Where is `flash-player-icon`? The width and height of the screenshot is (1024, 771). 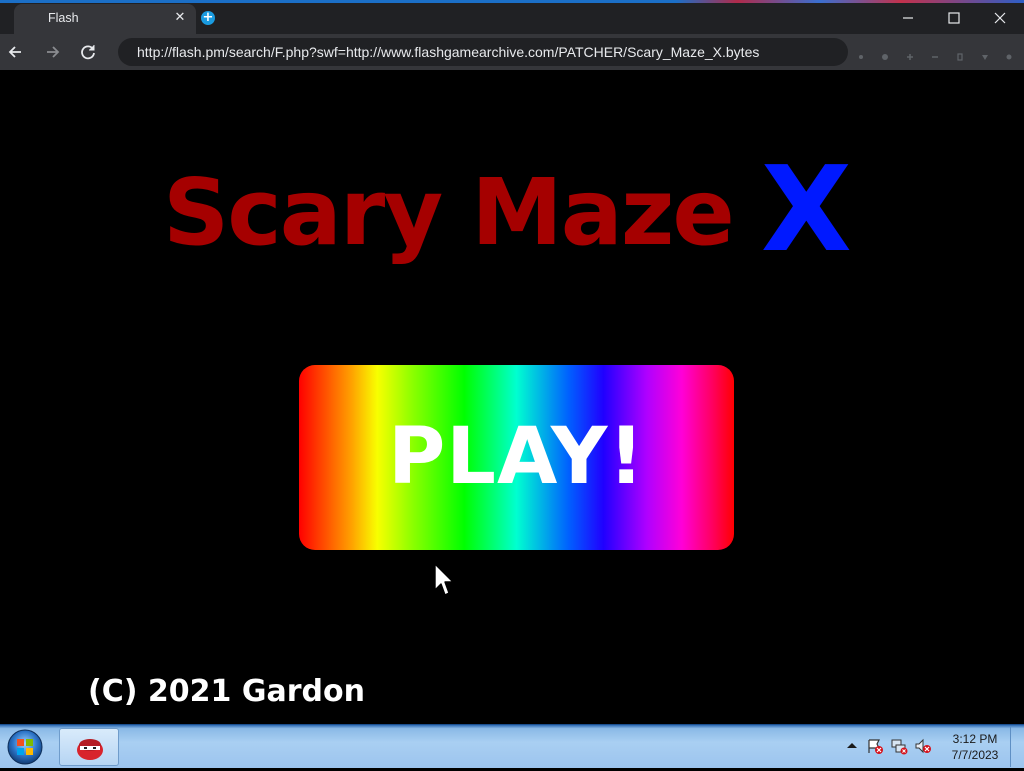
flash-player-icon is located at coordinates (90, 749).